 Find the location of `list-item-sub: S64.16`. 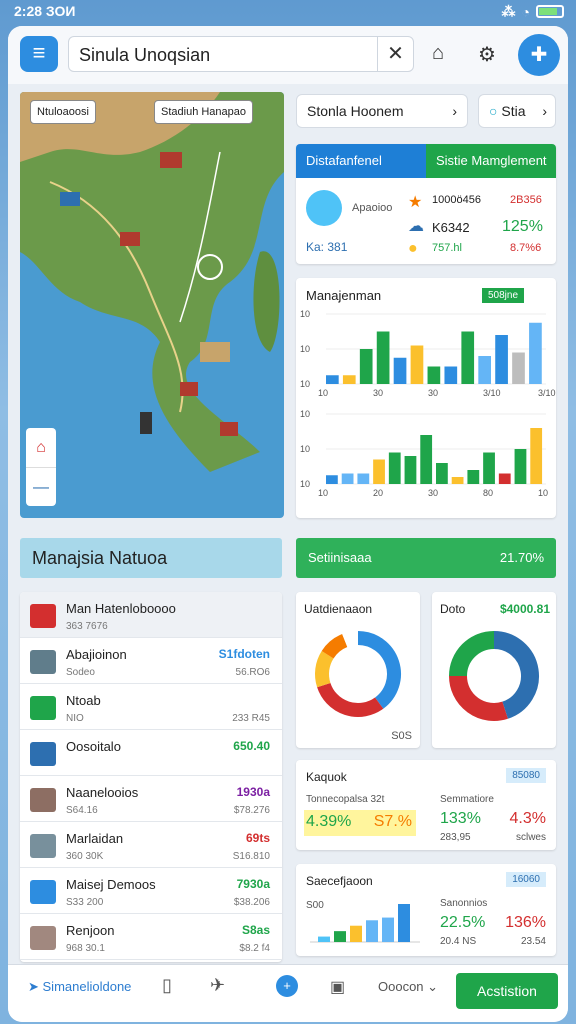

list-item-sub: S64.16 is located at coordinates (82, 810).